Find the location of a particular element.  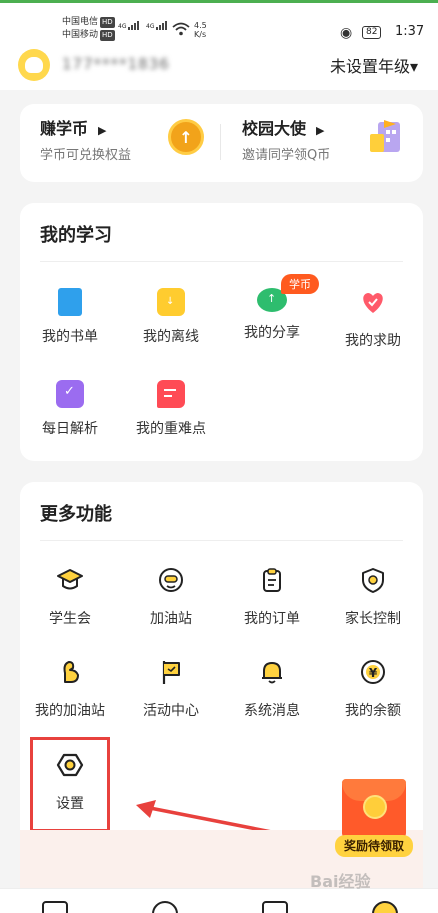

earn-coins-sub: 学币可兑换权益 is located at coordinates (86, 155).